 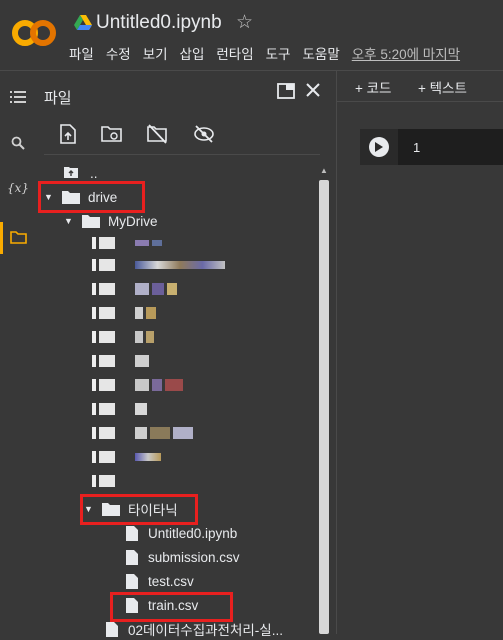 I want to click on menu-bar: 파일 수정 보기 삽입 런타임 도구 도움말 오후 5:20에 마지막, so click(x=264, y=53).